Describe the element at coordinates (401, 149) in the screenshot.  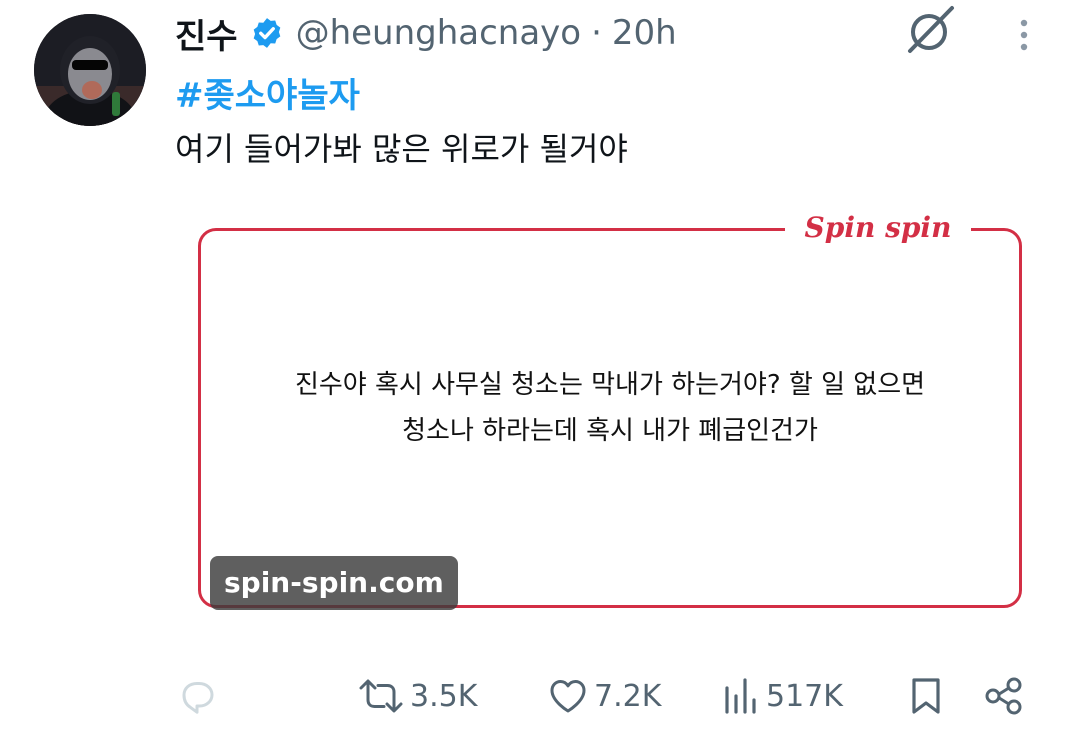
I see `tweet-text: 여기 들어가봐 많은 위로가 될거야` at that location.